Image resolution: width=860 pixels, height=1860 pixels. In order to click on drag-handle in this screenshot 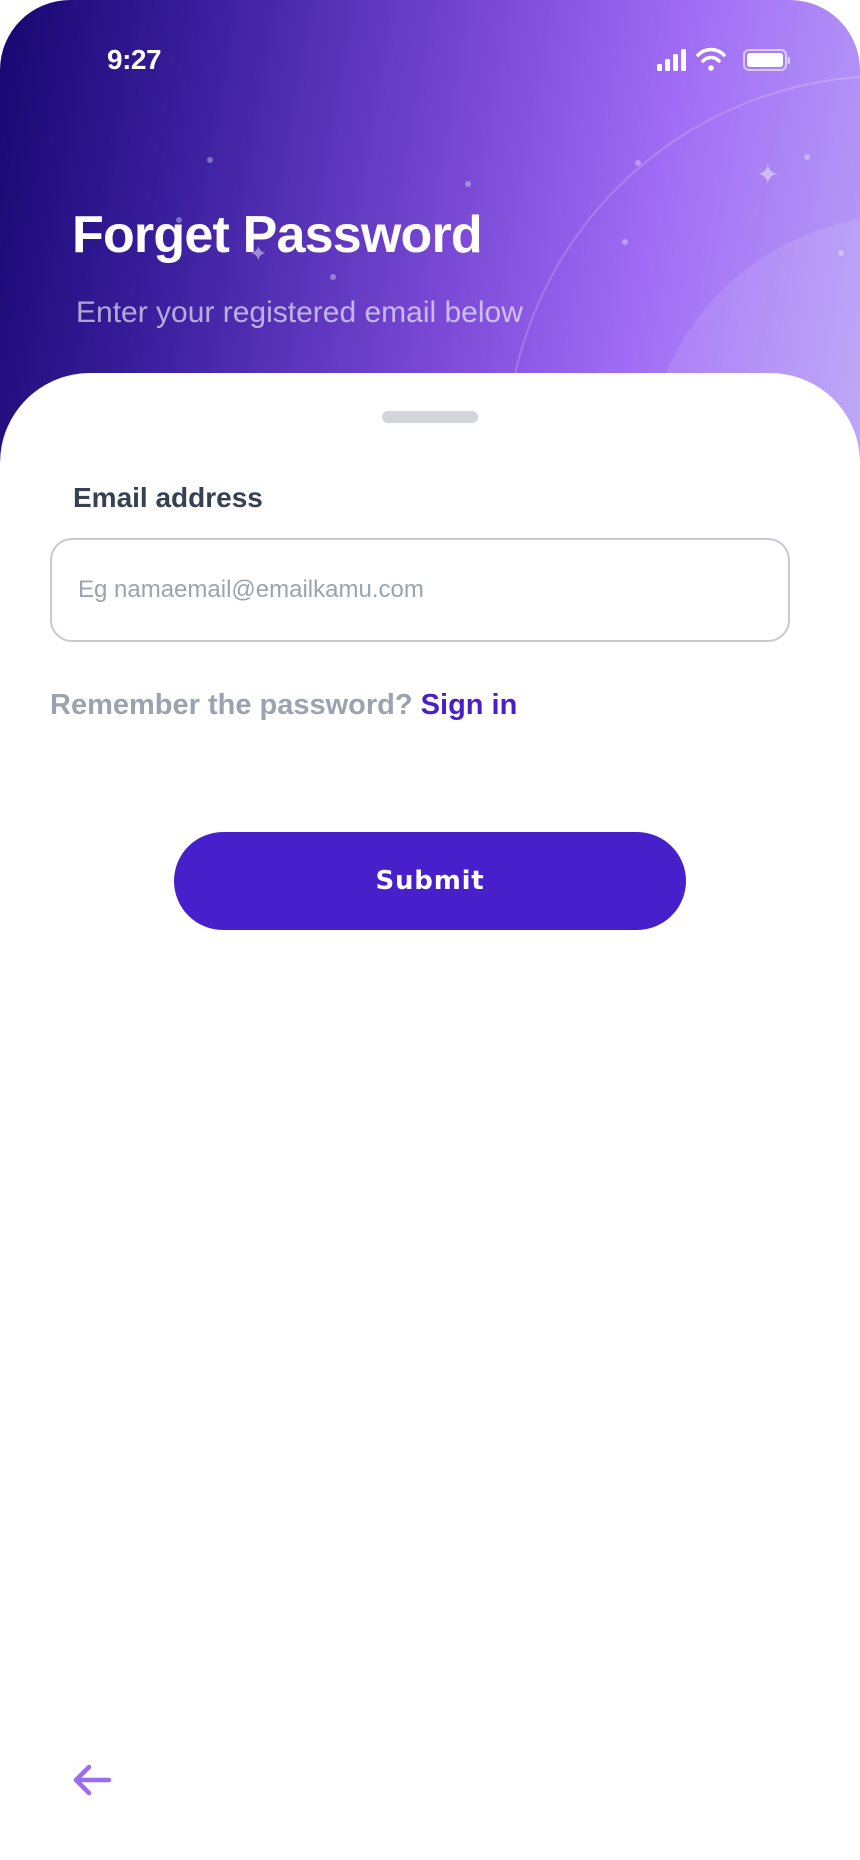, I will do `click(430, 417)`.